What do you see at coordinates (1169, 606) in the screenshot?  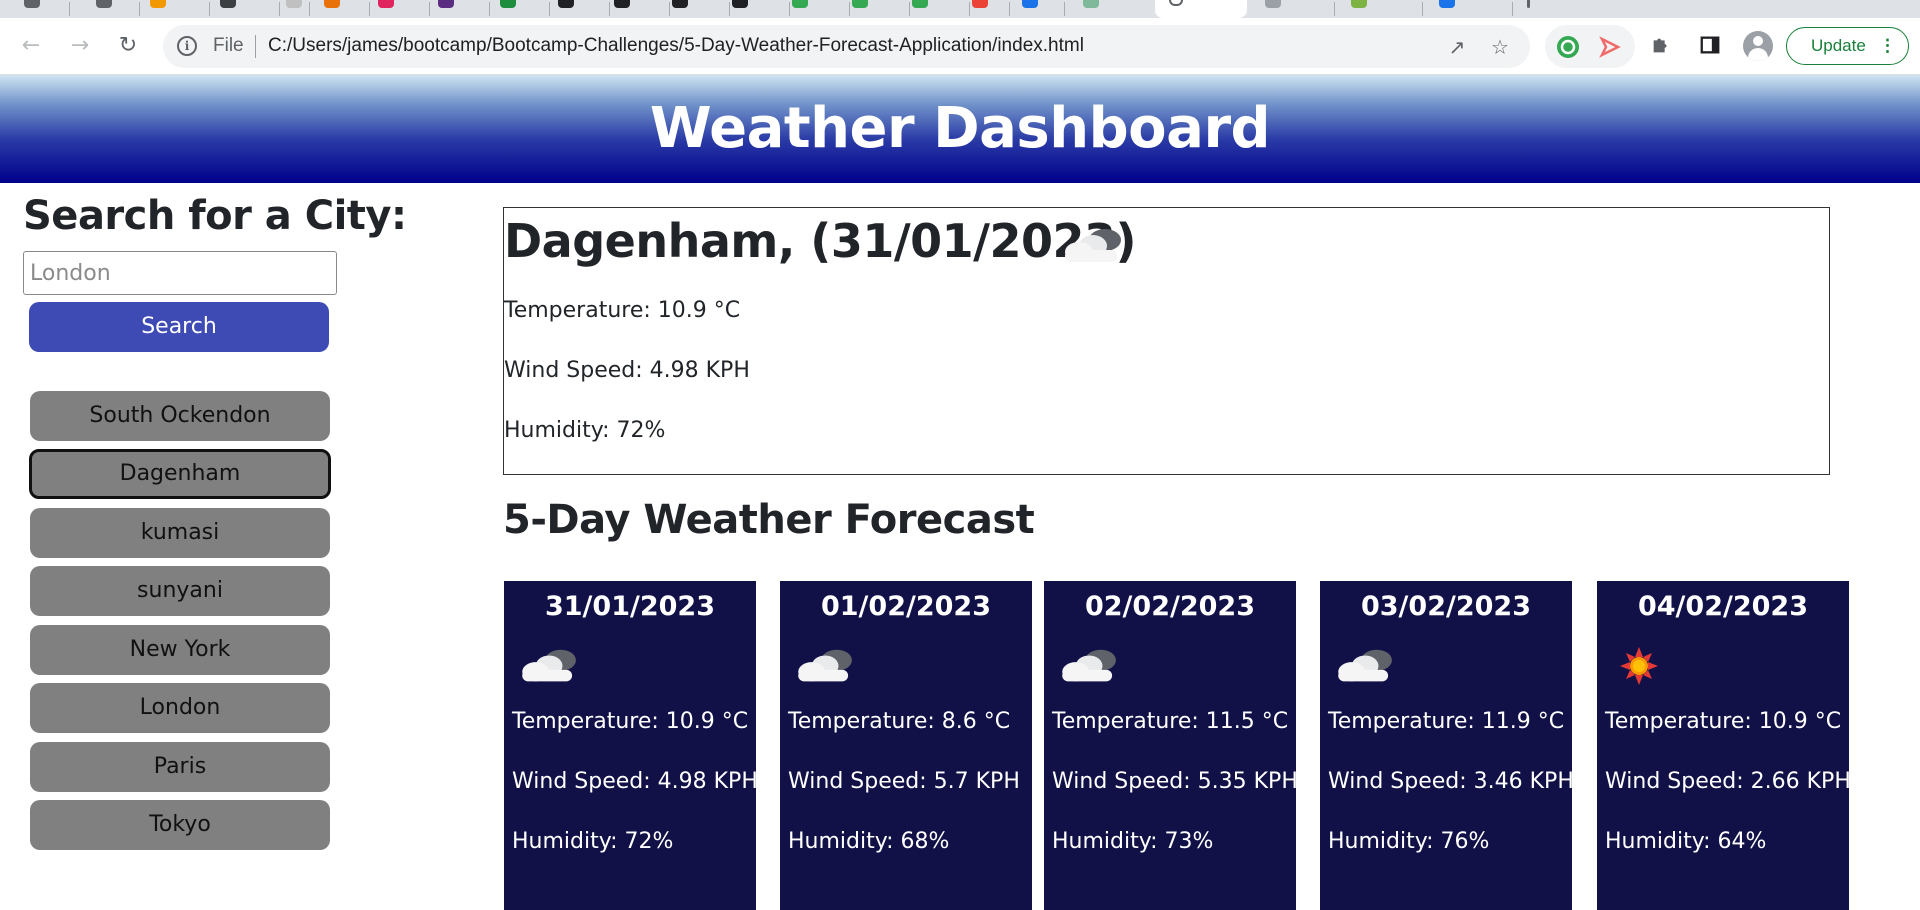 I see `forecast-date: 02/02/2023` at bounding box center [1169, 606].